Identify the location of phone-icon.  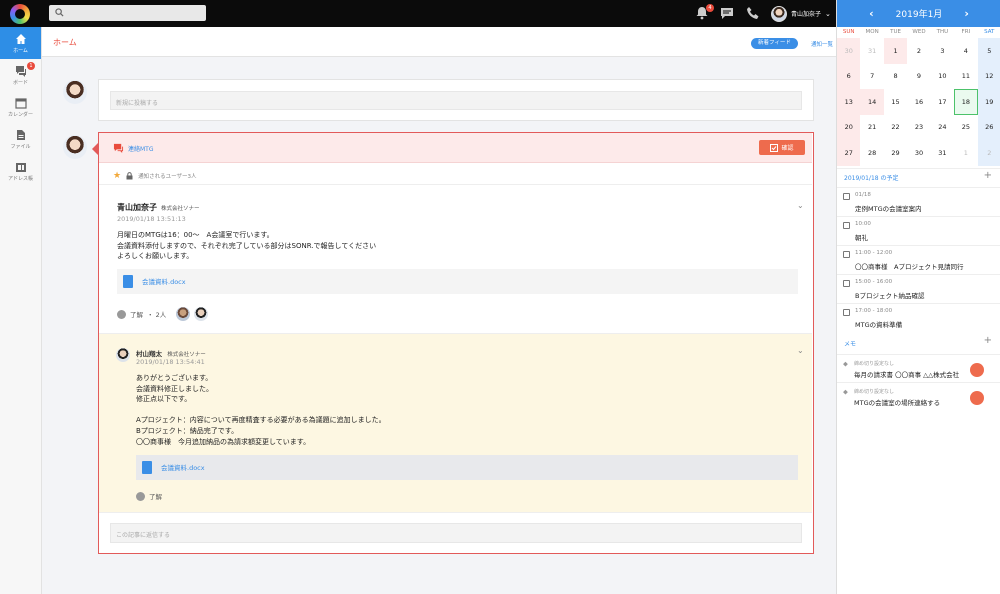
(754, 14).